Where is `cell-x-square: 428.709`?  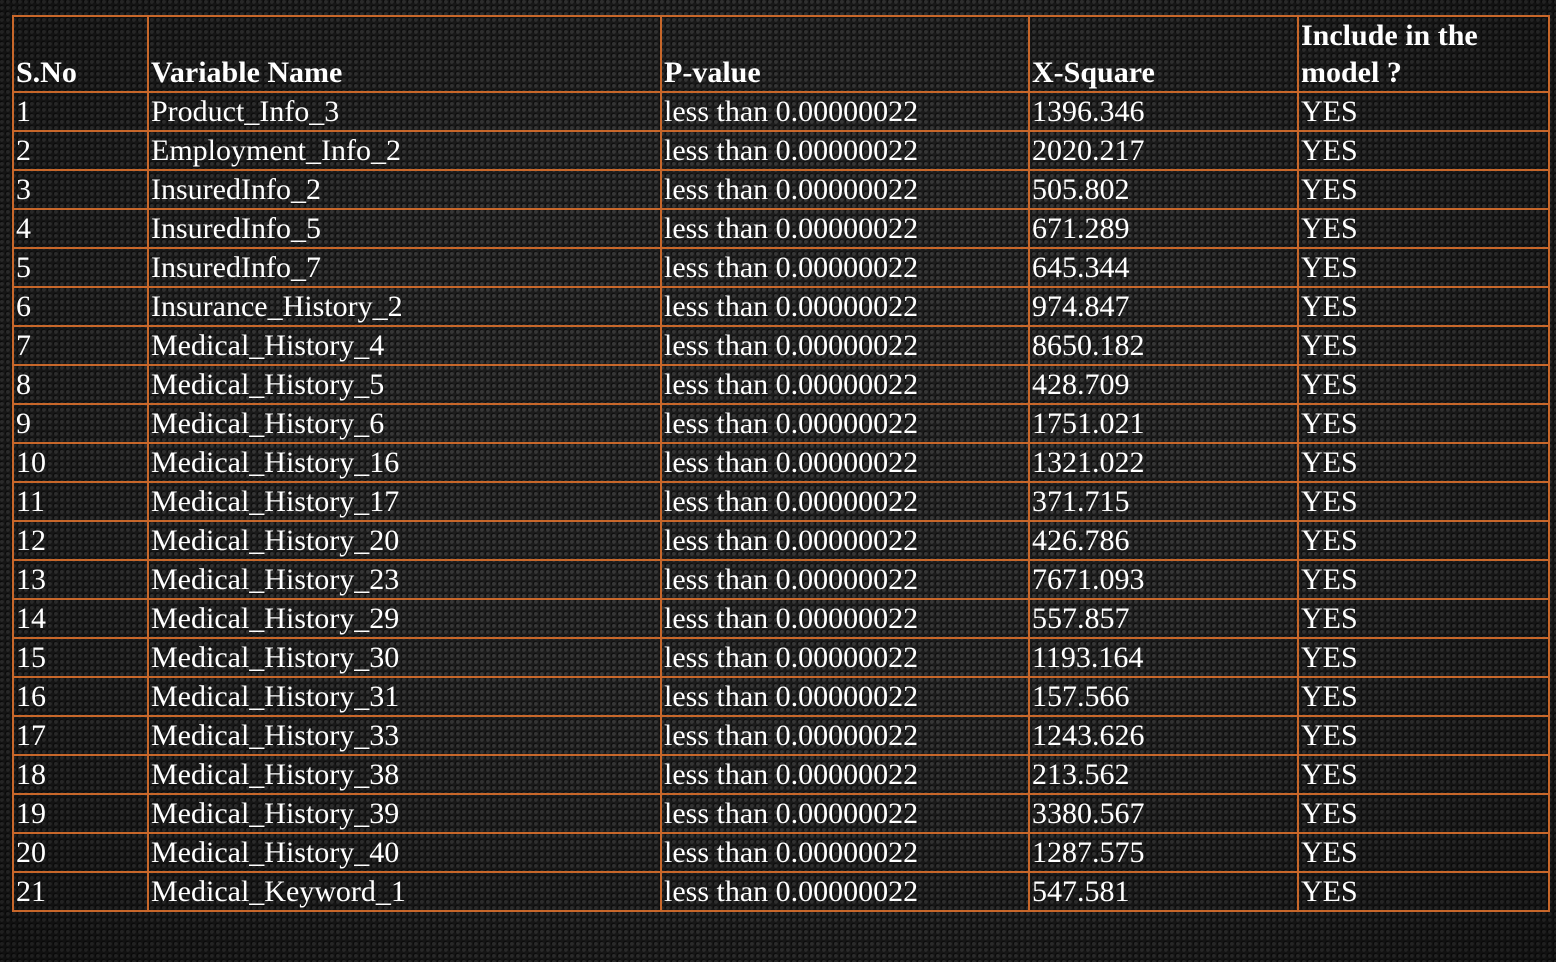
cell-x-square: 428.709 is located at coordinates (1163, 384).